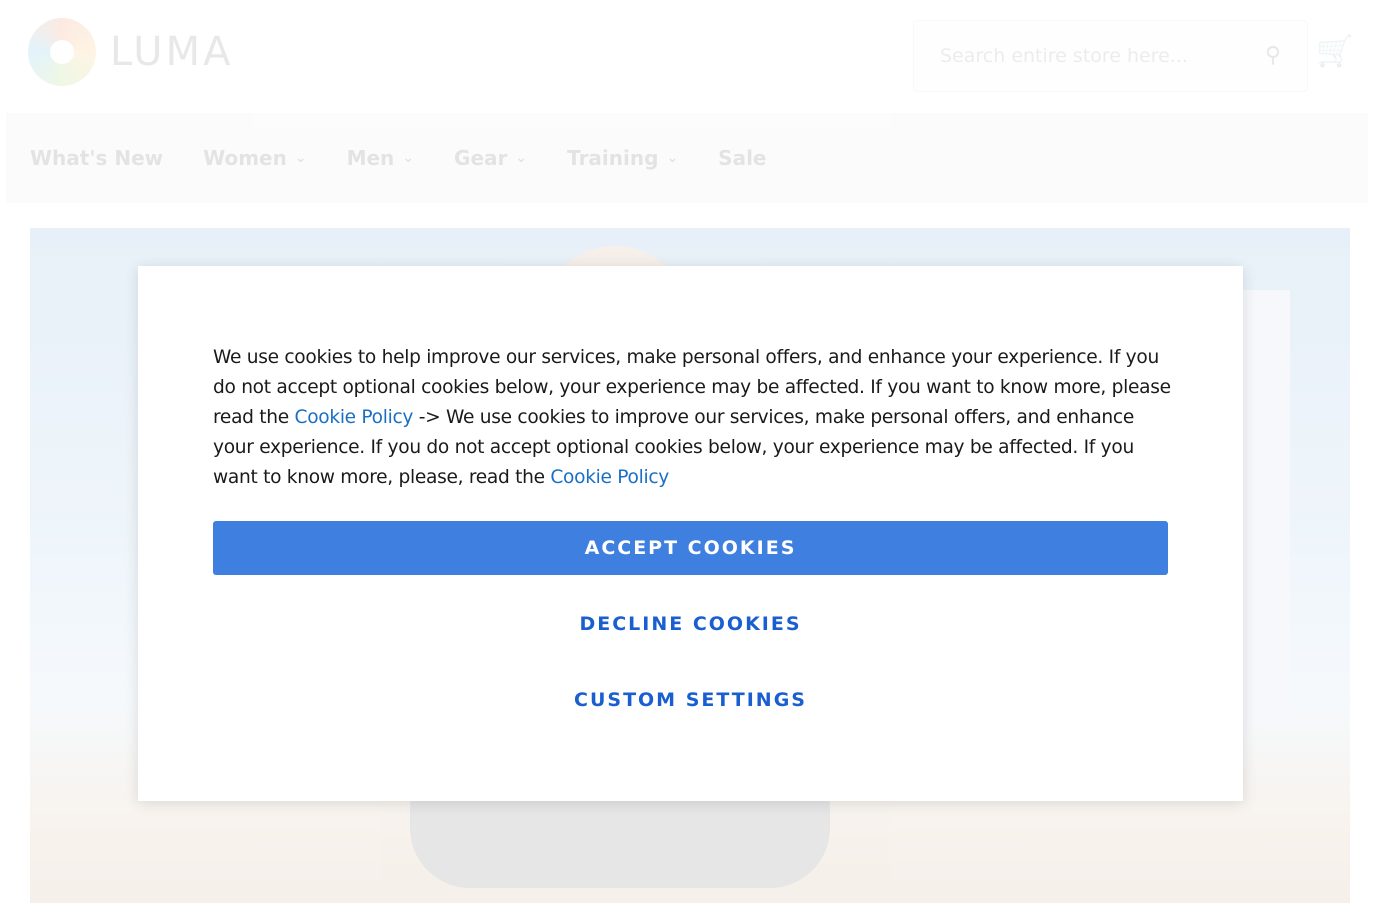  I want to click on accept-cookies-button: ACCEPT COOKIES, so click(690, 548).